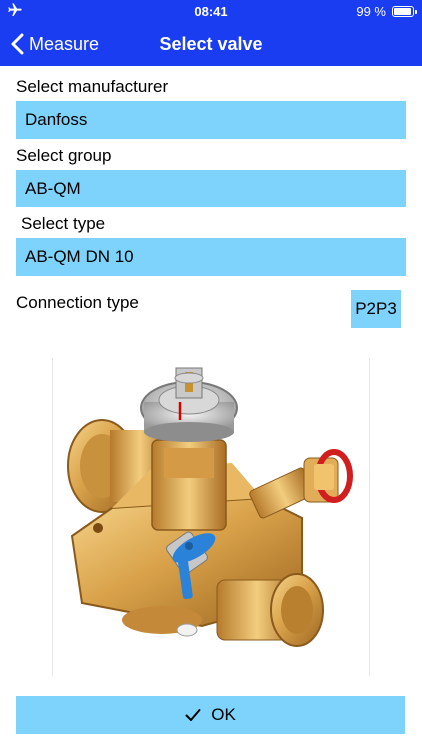  What do you see at coordinates (404, 11) in the screenshot?
I see `battery-icon` at bounding box center [404, 11].